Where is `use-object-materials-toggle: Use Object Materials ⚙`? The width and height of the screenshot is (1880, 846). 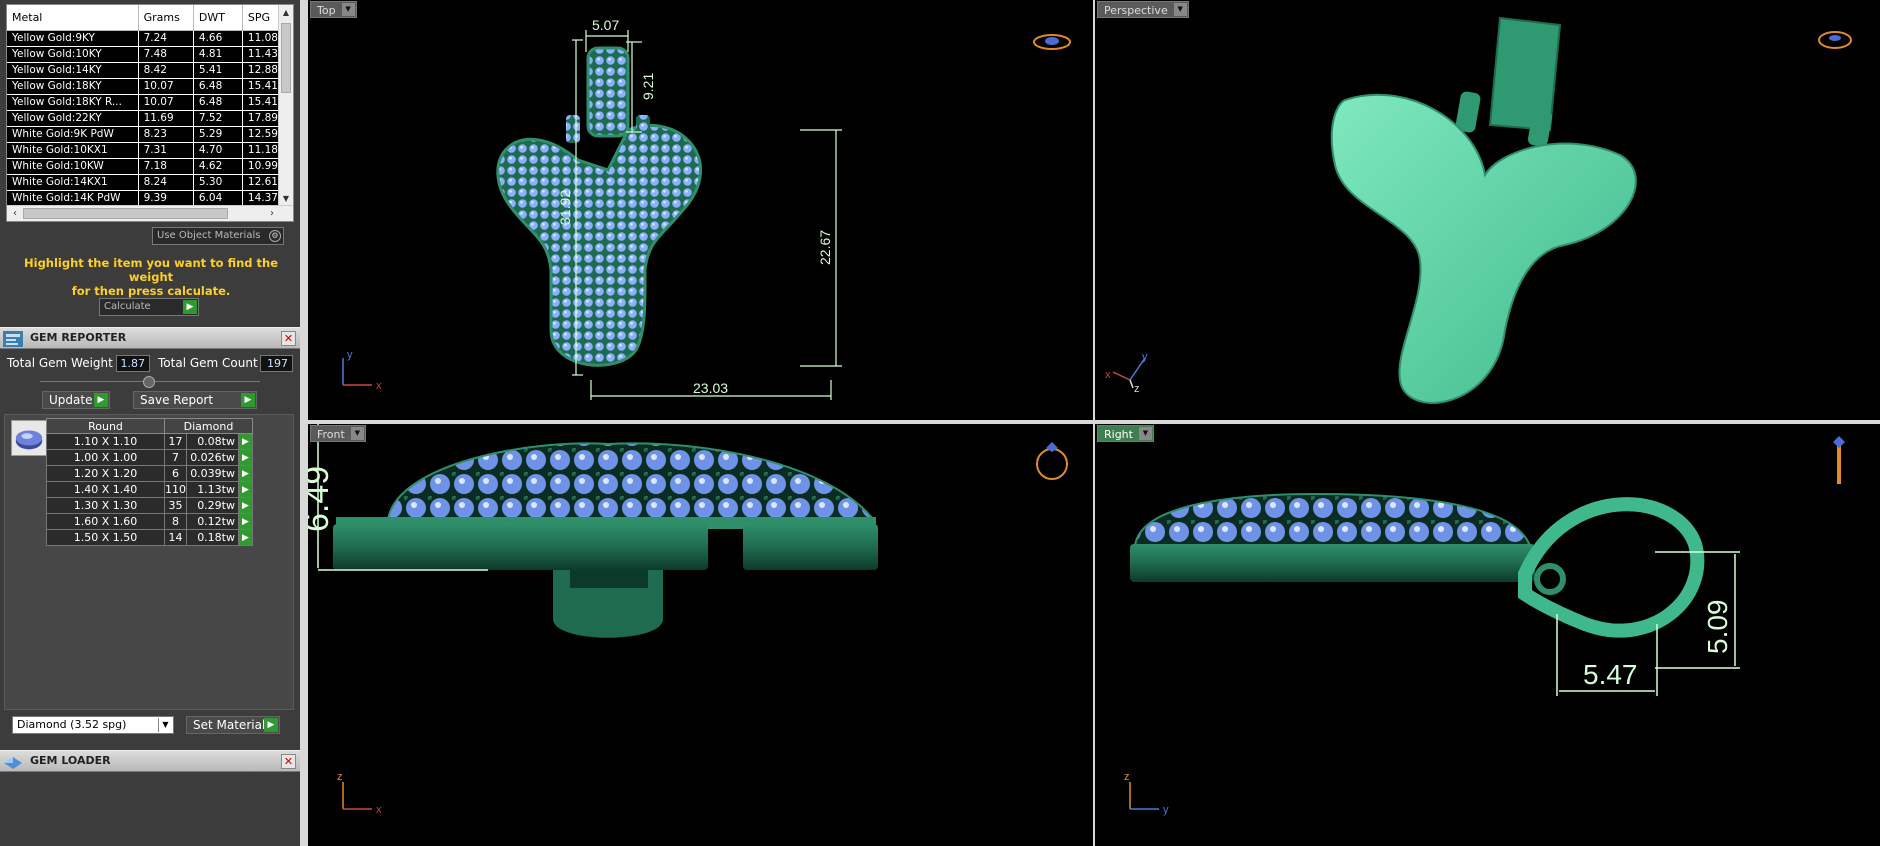
use-object-materials-toggle: Use Object Materials ⚙ is located at coordinates (218, 236).